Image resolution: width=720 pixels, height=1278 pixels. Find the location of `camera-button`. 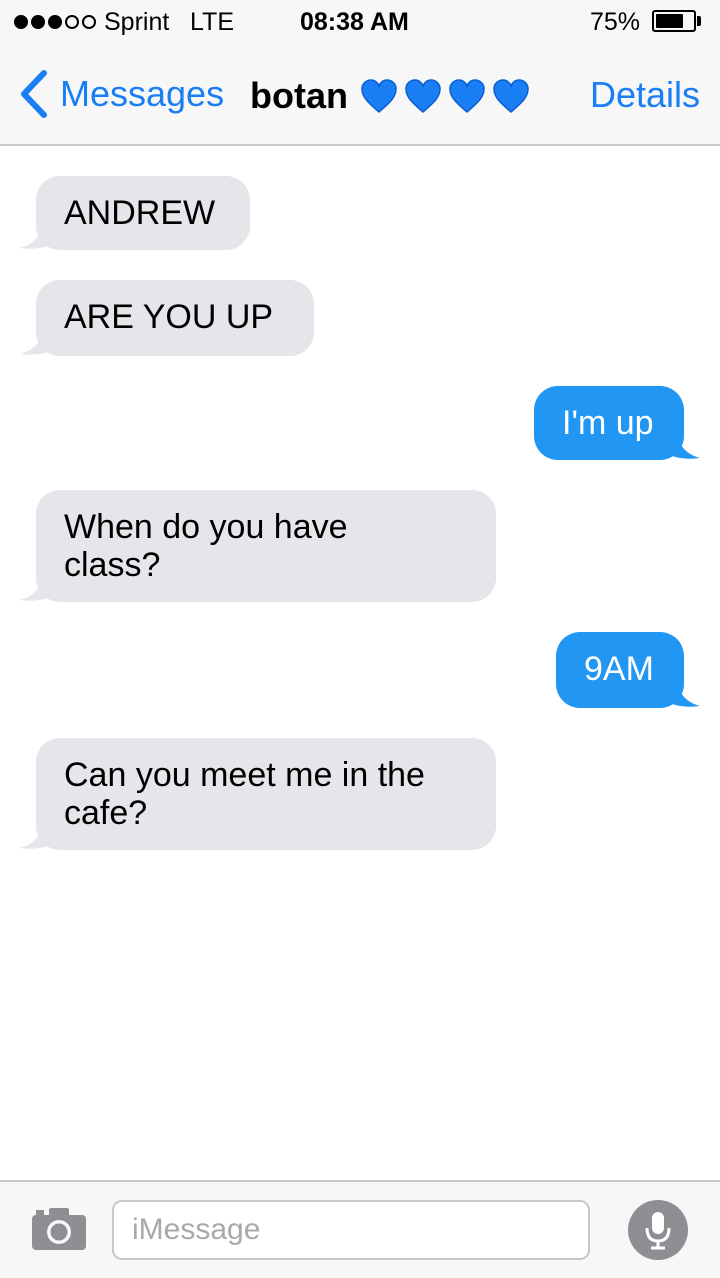

camera-button is located at coordinates (59, 1229).